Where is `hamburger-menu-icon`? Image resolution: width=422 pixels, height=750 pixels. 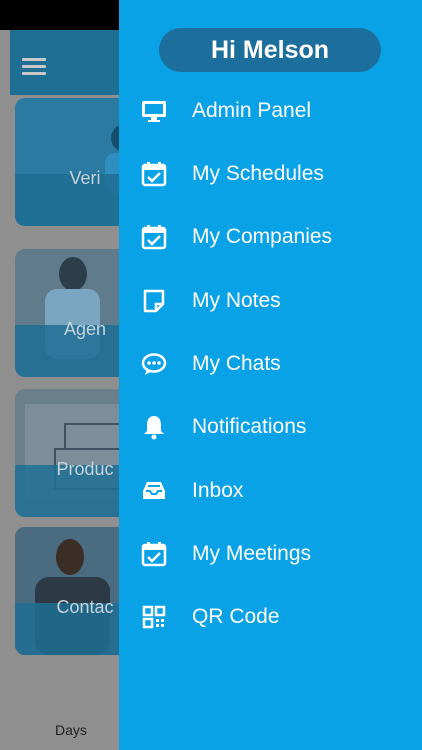
hamburger-menu-icon is located at coordinates (39, 69).